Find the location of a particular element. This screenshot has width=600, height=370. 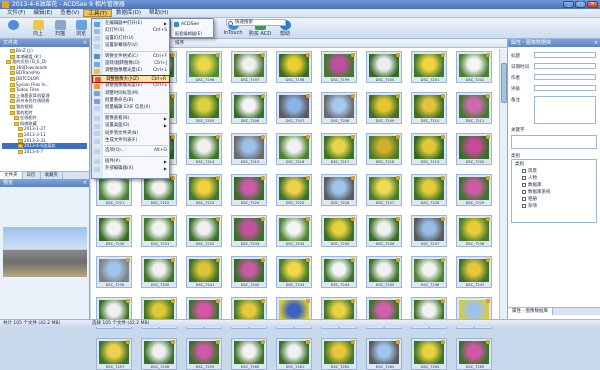

tools-menu-item: 批量编辑 EXIF 信息(X) is located at coordinates (131, 108).